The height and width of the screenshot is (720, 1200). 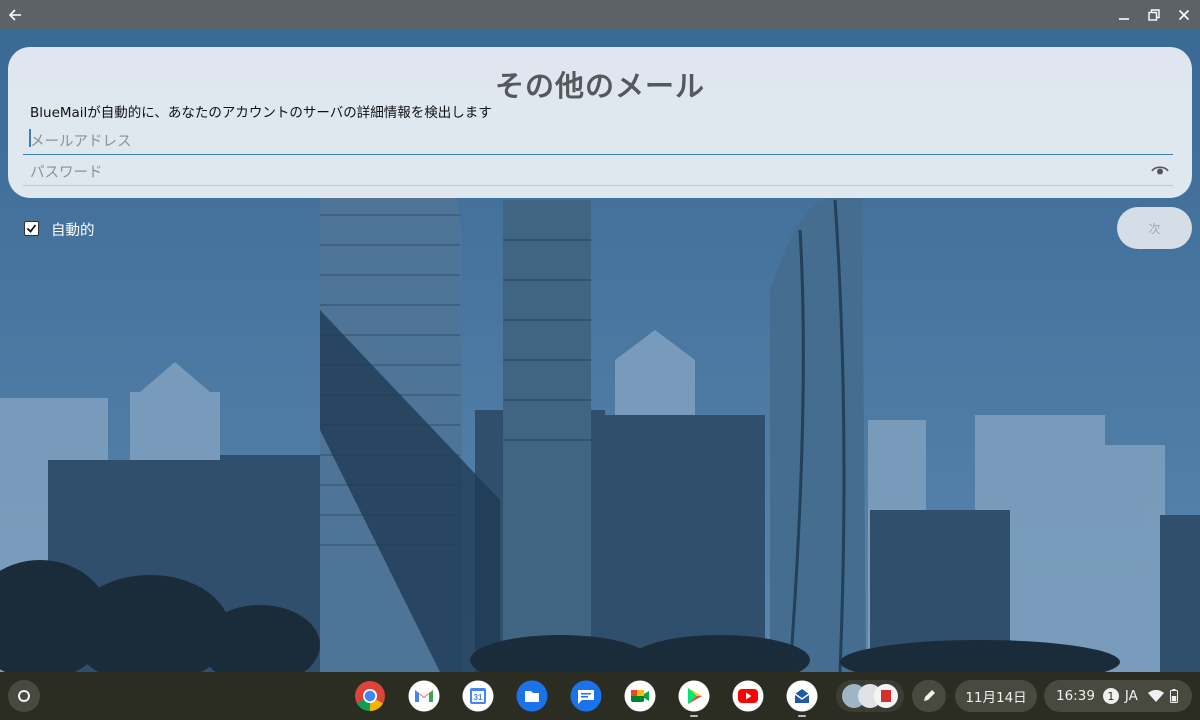 What do you see at coordinates (802, 696) in the screenshot?
I see `bluemail-icon` at bounding box center [802, 696].